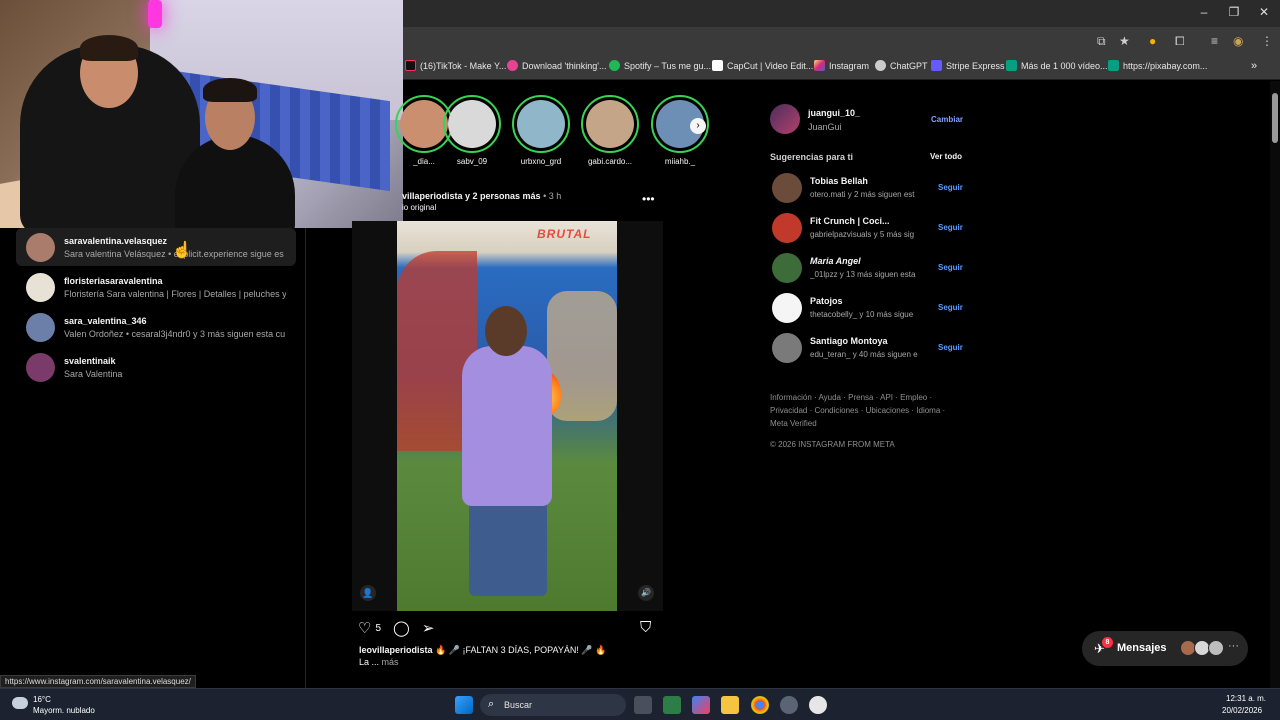 This screenshot has width=1280, height=720. Describe the element at coordinates (849, 341) in the screenshot. I see `suggestion-name: Santiago Montoya` at that location.